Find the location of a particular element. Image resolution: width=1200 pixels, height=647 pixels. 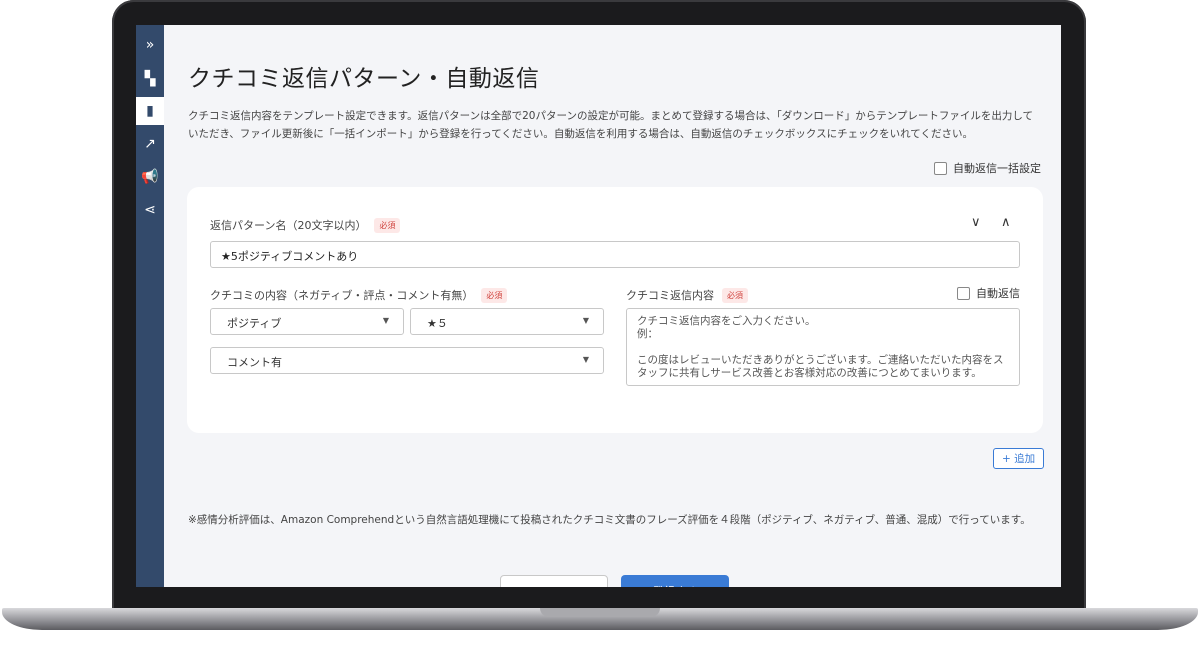

submit-button: 登録する is located at coordinates (675, 581).